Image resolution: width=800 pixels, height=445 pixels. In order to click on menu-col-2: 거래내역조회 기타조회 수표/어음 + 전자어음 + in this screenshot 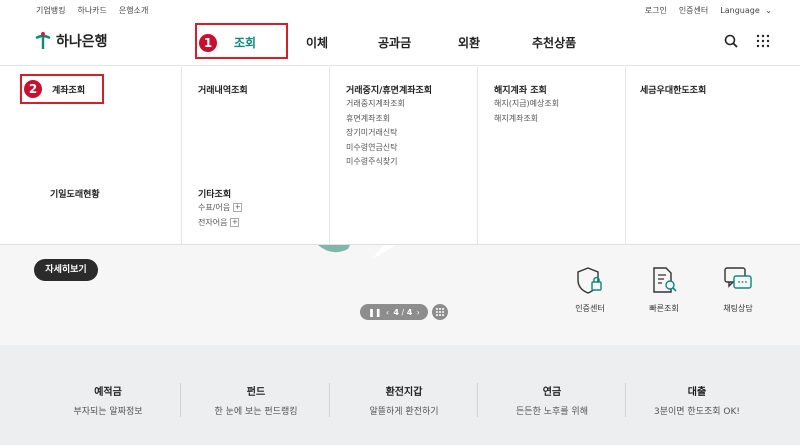, I will do `click(255, 156)`.